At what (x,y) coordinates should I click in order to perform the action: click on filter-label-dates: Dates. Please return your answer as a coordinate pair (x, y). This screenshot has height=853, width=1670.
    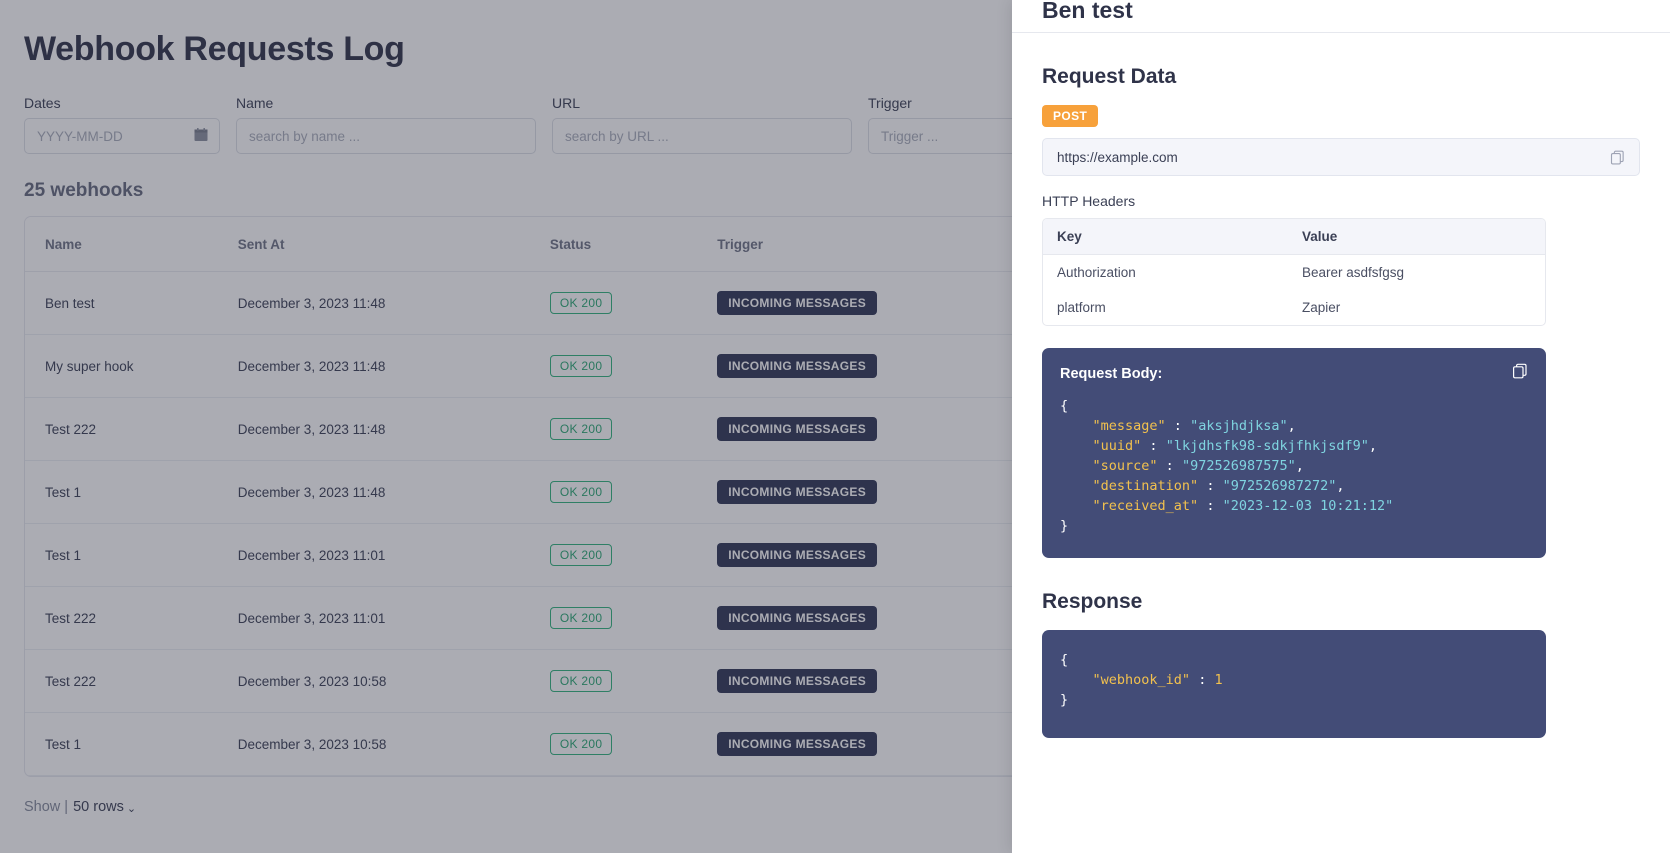
    Looking at the image, I should click on (42, 103).